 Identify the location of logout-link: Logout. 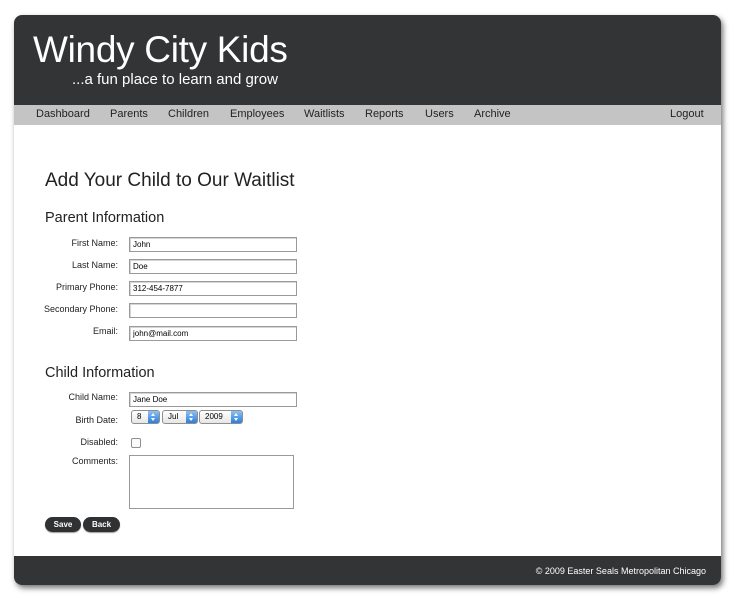
(687, 114).